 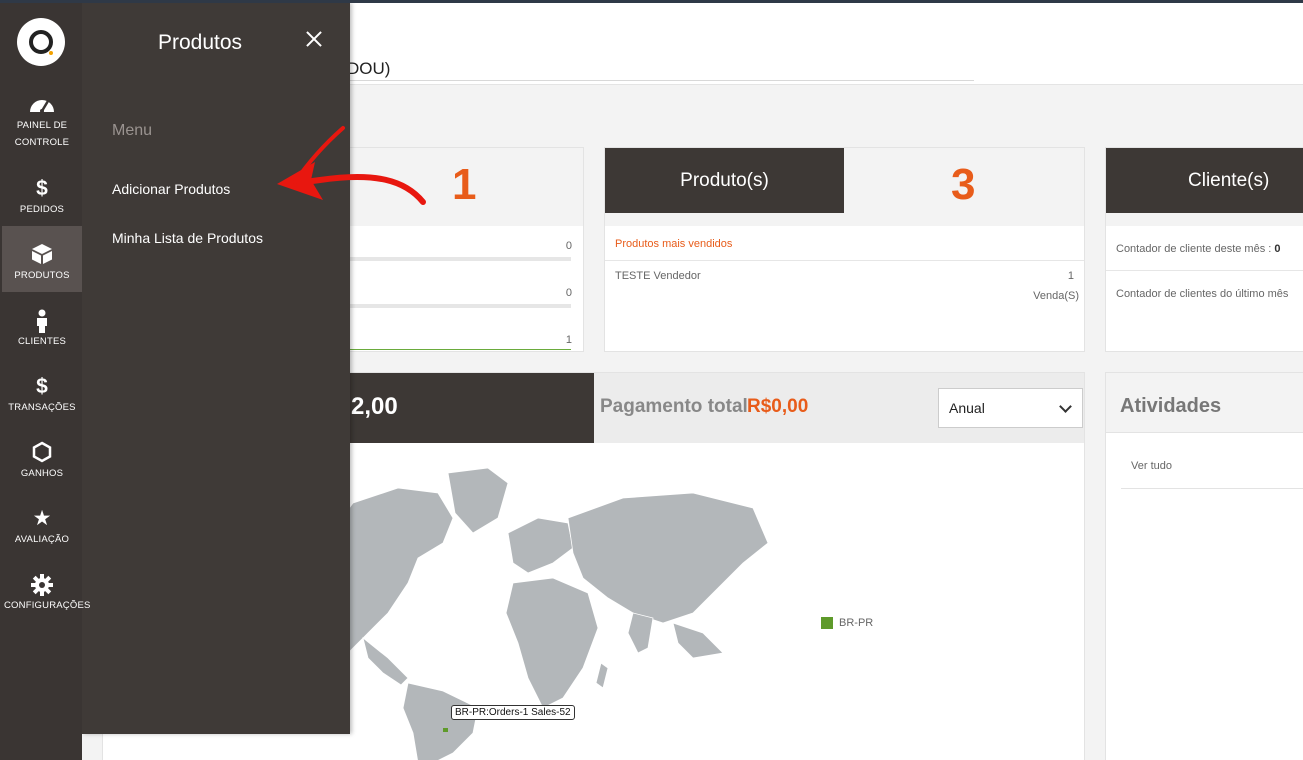 I want to click on sidebar-item-label: AVALIAÇÃO, so click(x=42, y=539).